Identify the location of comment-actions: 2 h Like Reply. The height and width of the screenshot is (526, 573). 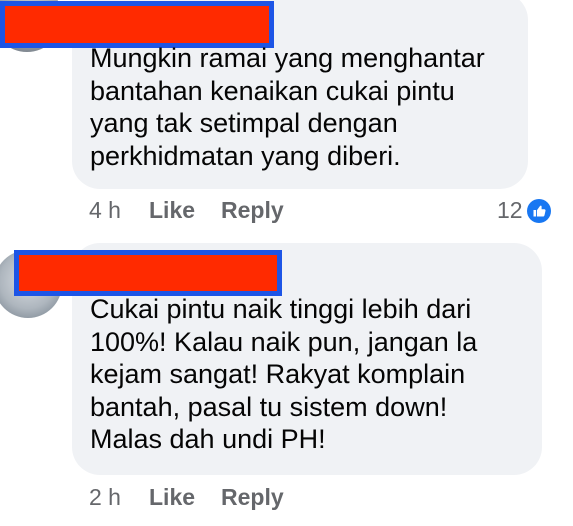
(199, 497).